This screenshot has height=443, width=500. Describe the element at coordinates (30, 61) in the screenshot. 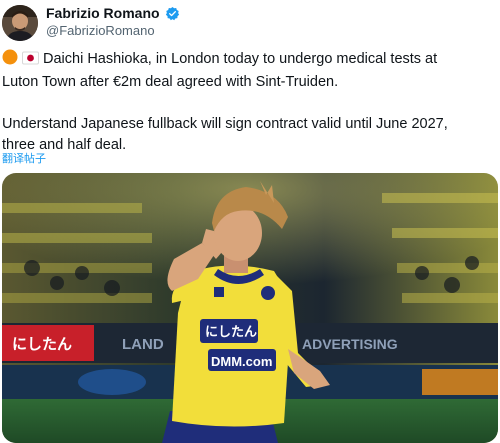

I see `japan-flag-emoji-icon` at that location.